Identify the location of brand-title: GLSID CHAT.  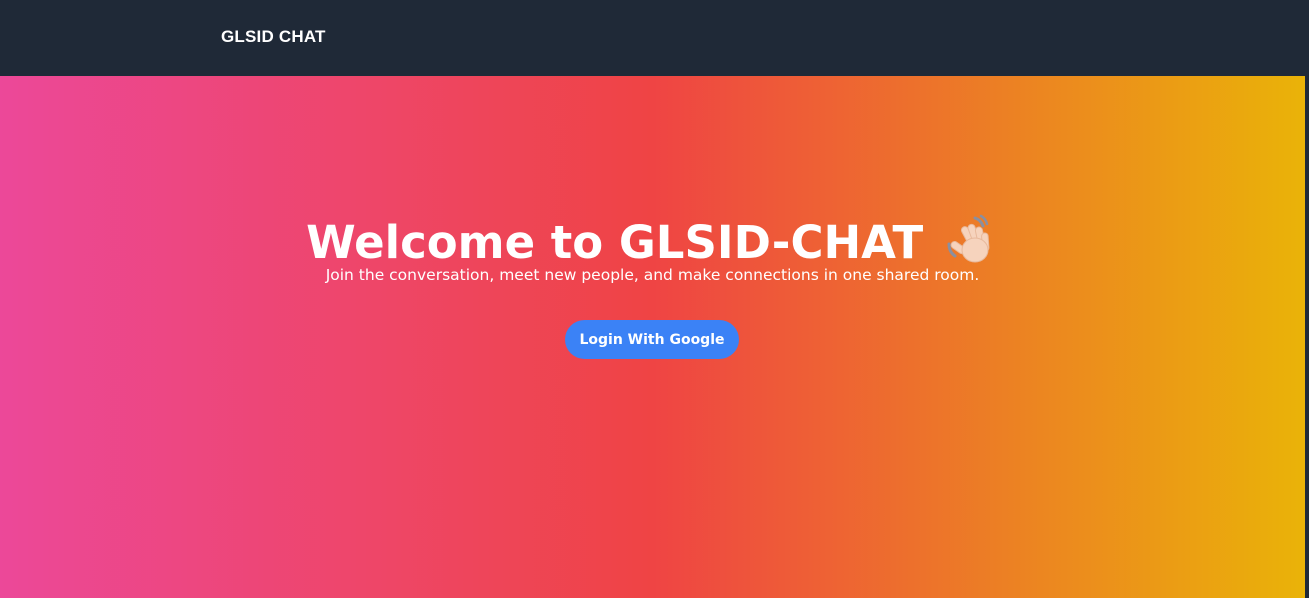
(273, 37).